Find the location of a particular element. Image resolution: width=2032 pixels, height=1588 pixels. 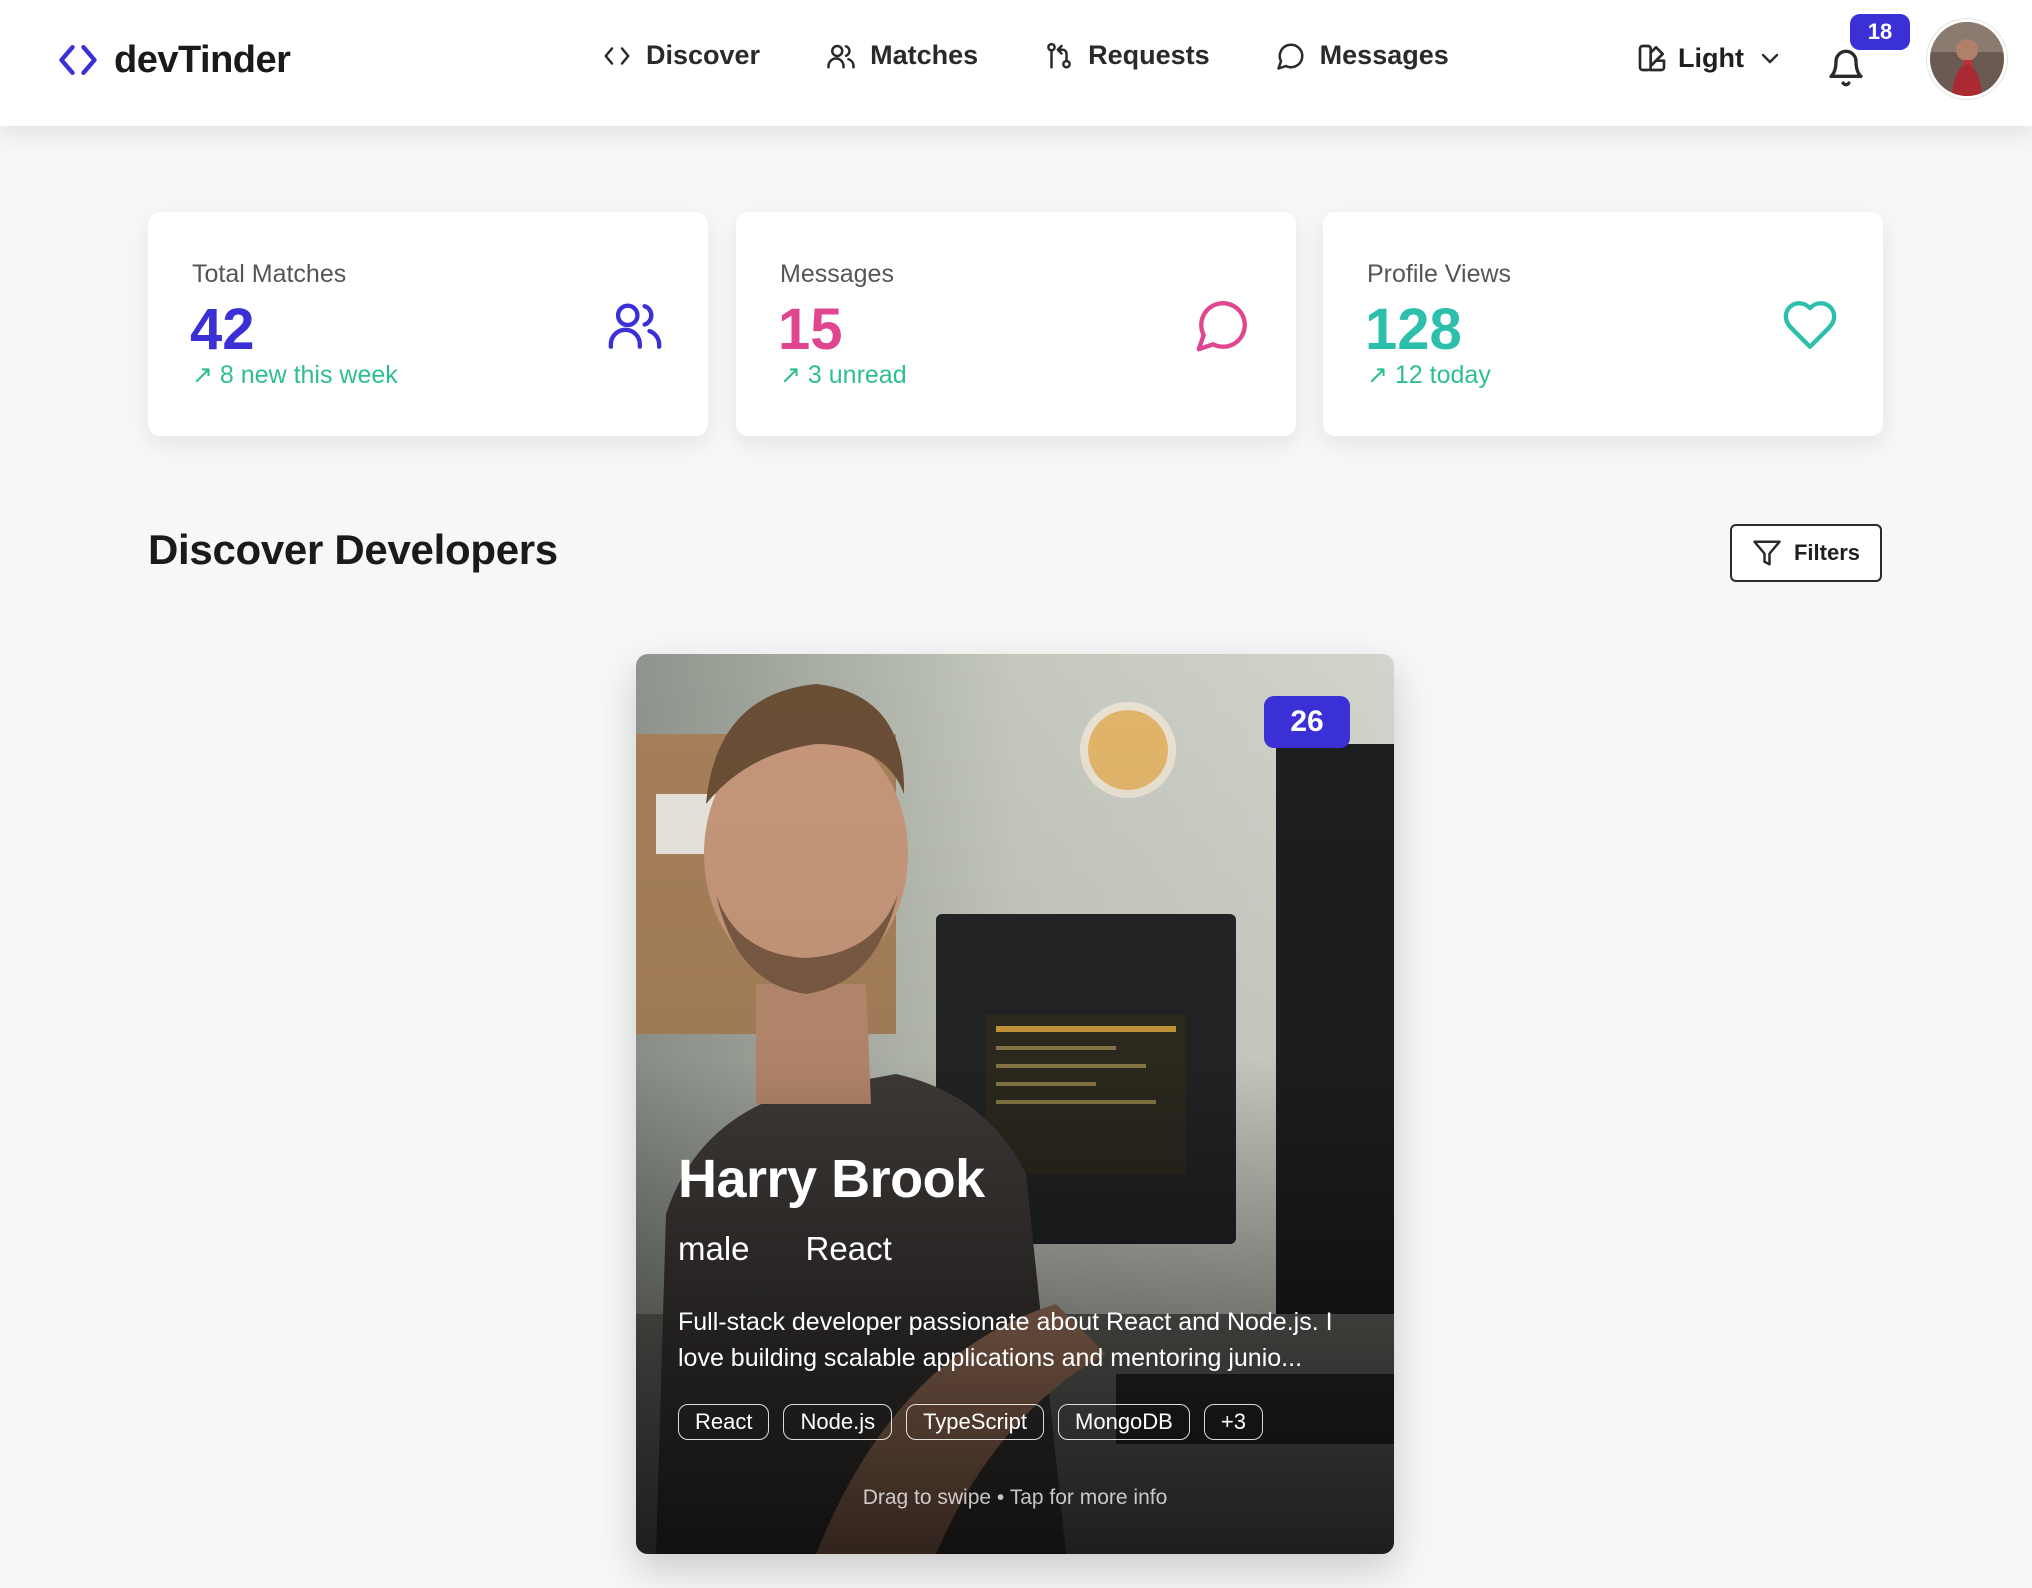

stat-value: 42 is located at coordinates (222, 329).